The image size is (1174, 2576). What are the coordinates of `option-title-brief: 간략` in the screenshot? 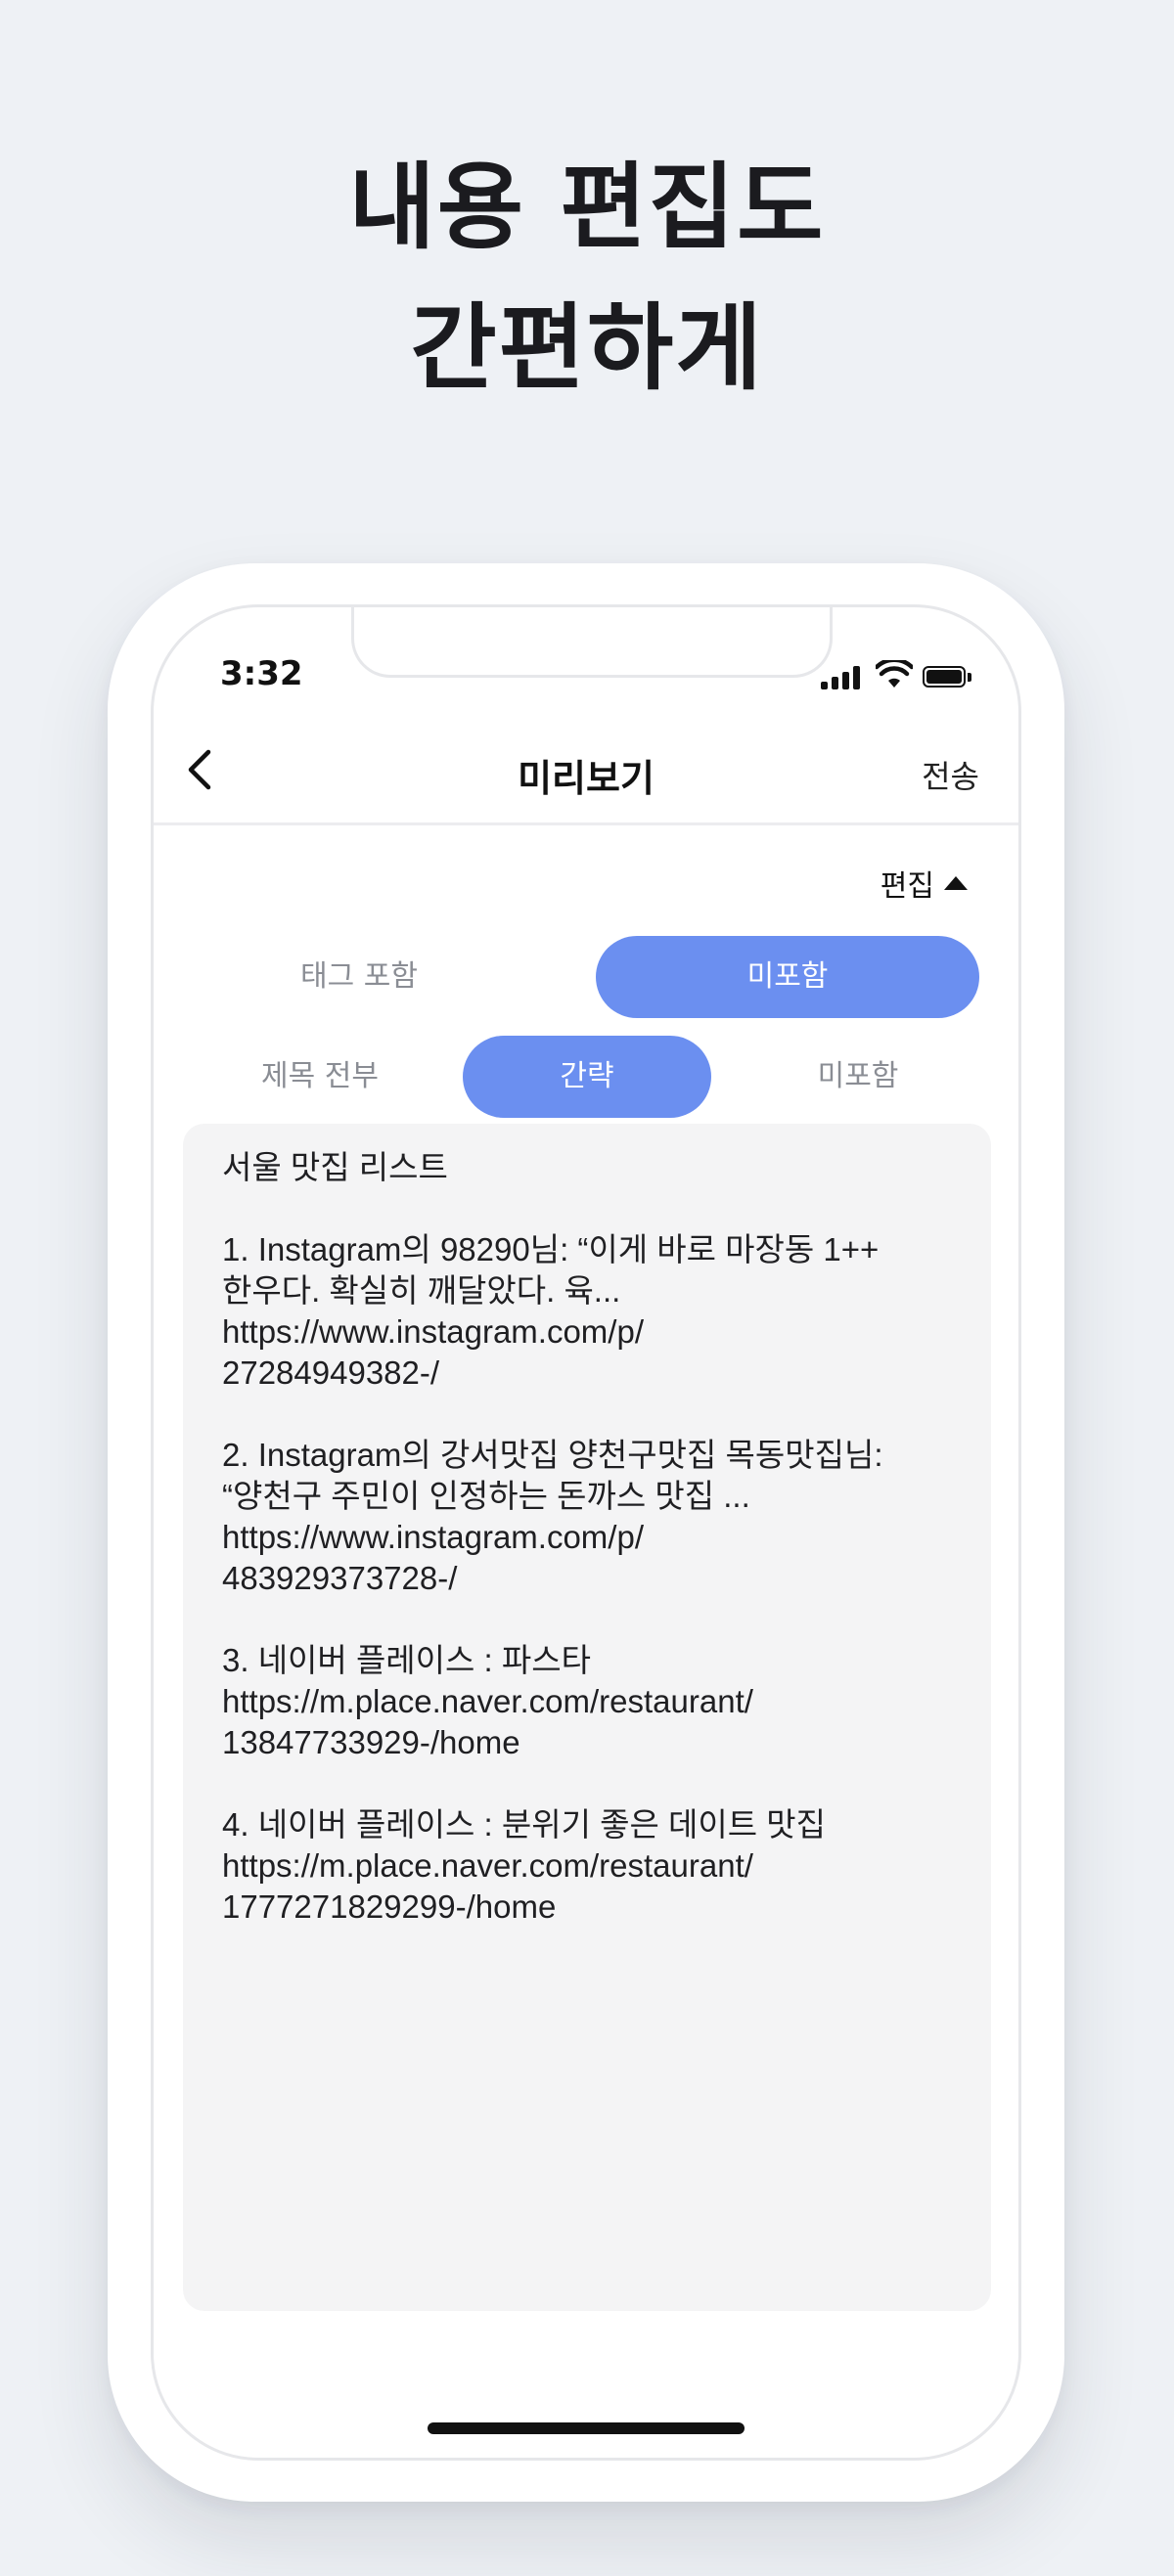 It's located at (587, 1077).